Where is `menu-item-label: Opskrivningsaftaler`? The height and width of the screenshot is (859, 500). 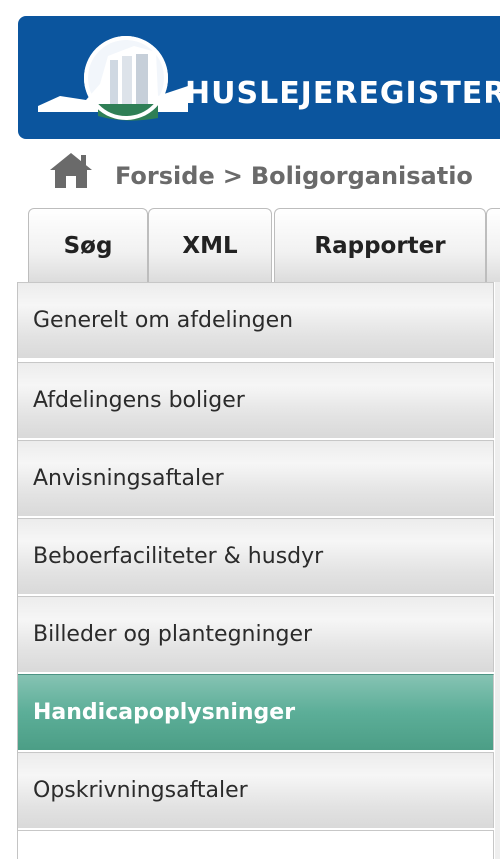 menu-item-label: Opskrivningsaftaler is located at coordinates (140, 790).